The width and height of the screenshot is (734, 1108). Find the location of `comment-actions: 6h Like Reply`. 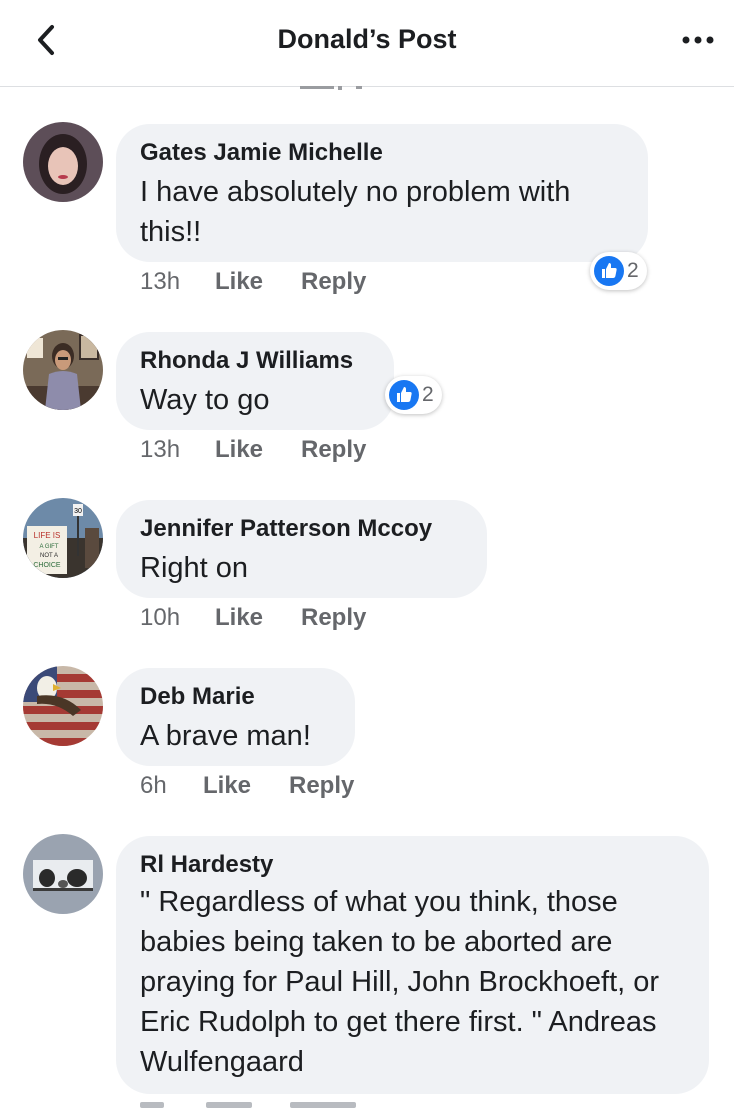

comment-actions: 6h Like Reply is located at coordinates (247, 786).